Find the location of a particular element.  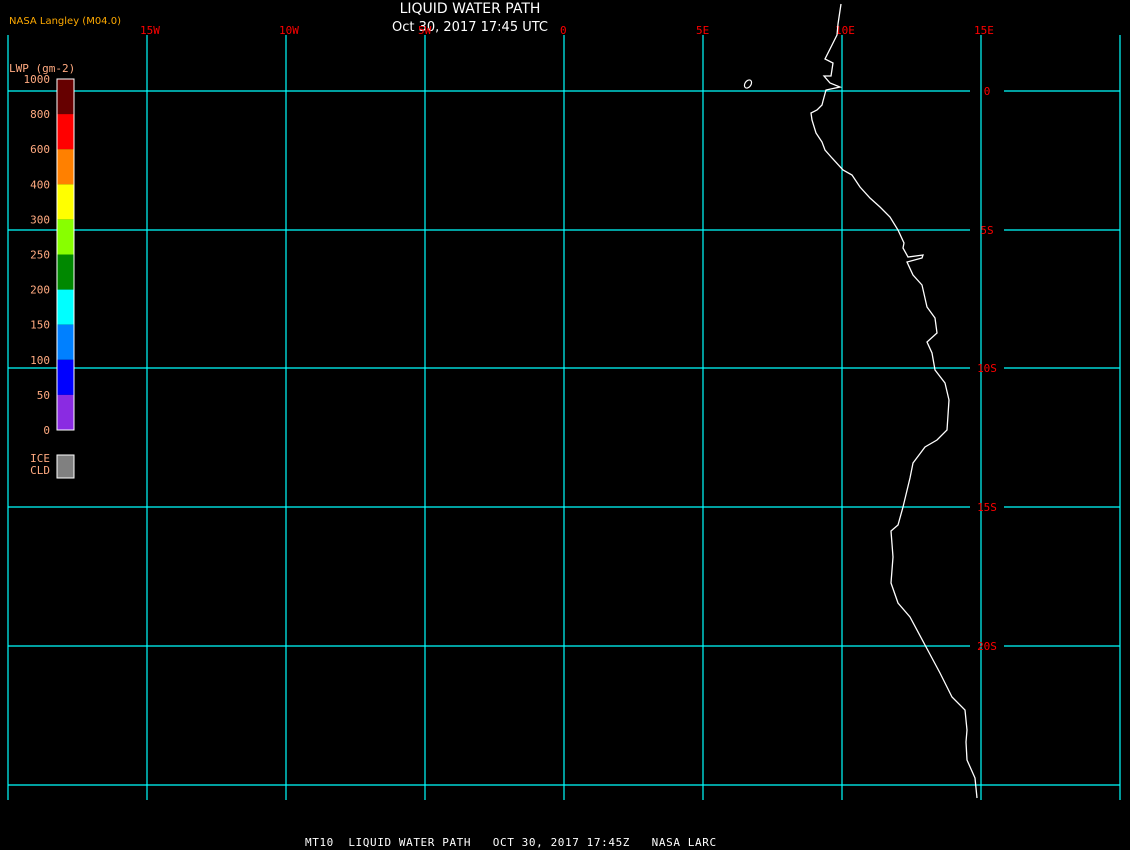

ice-cloud-swatch is located at coordinates (65, 466).